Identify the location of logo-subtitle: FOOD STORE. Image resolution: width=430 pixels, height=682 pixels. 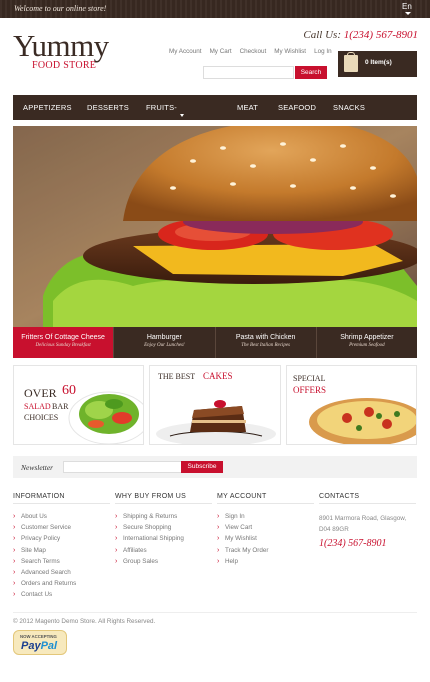
(64, 65).